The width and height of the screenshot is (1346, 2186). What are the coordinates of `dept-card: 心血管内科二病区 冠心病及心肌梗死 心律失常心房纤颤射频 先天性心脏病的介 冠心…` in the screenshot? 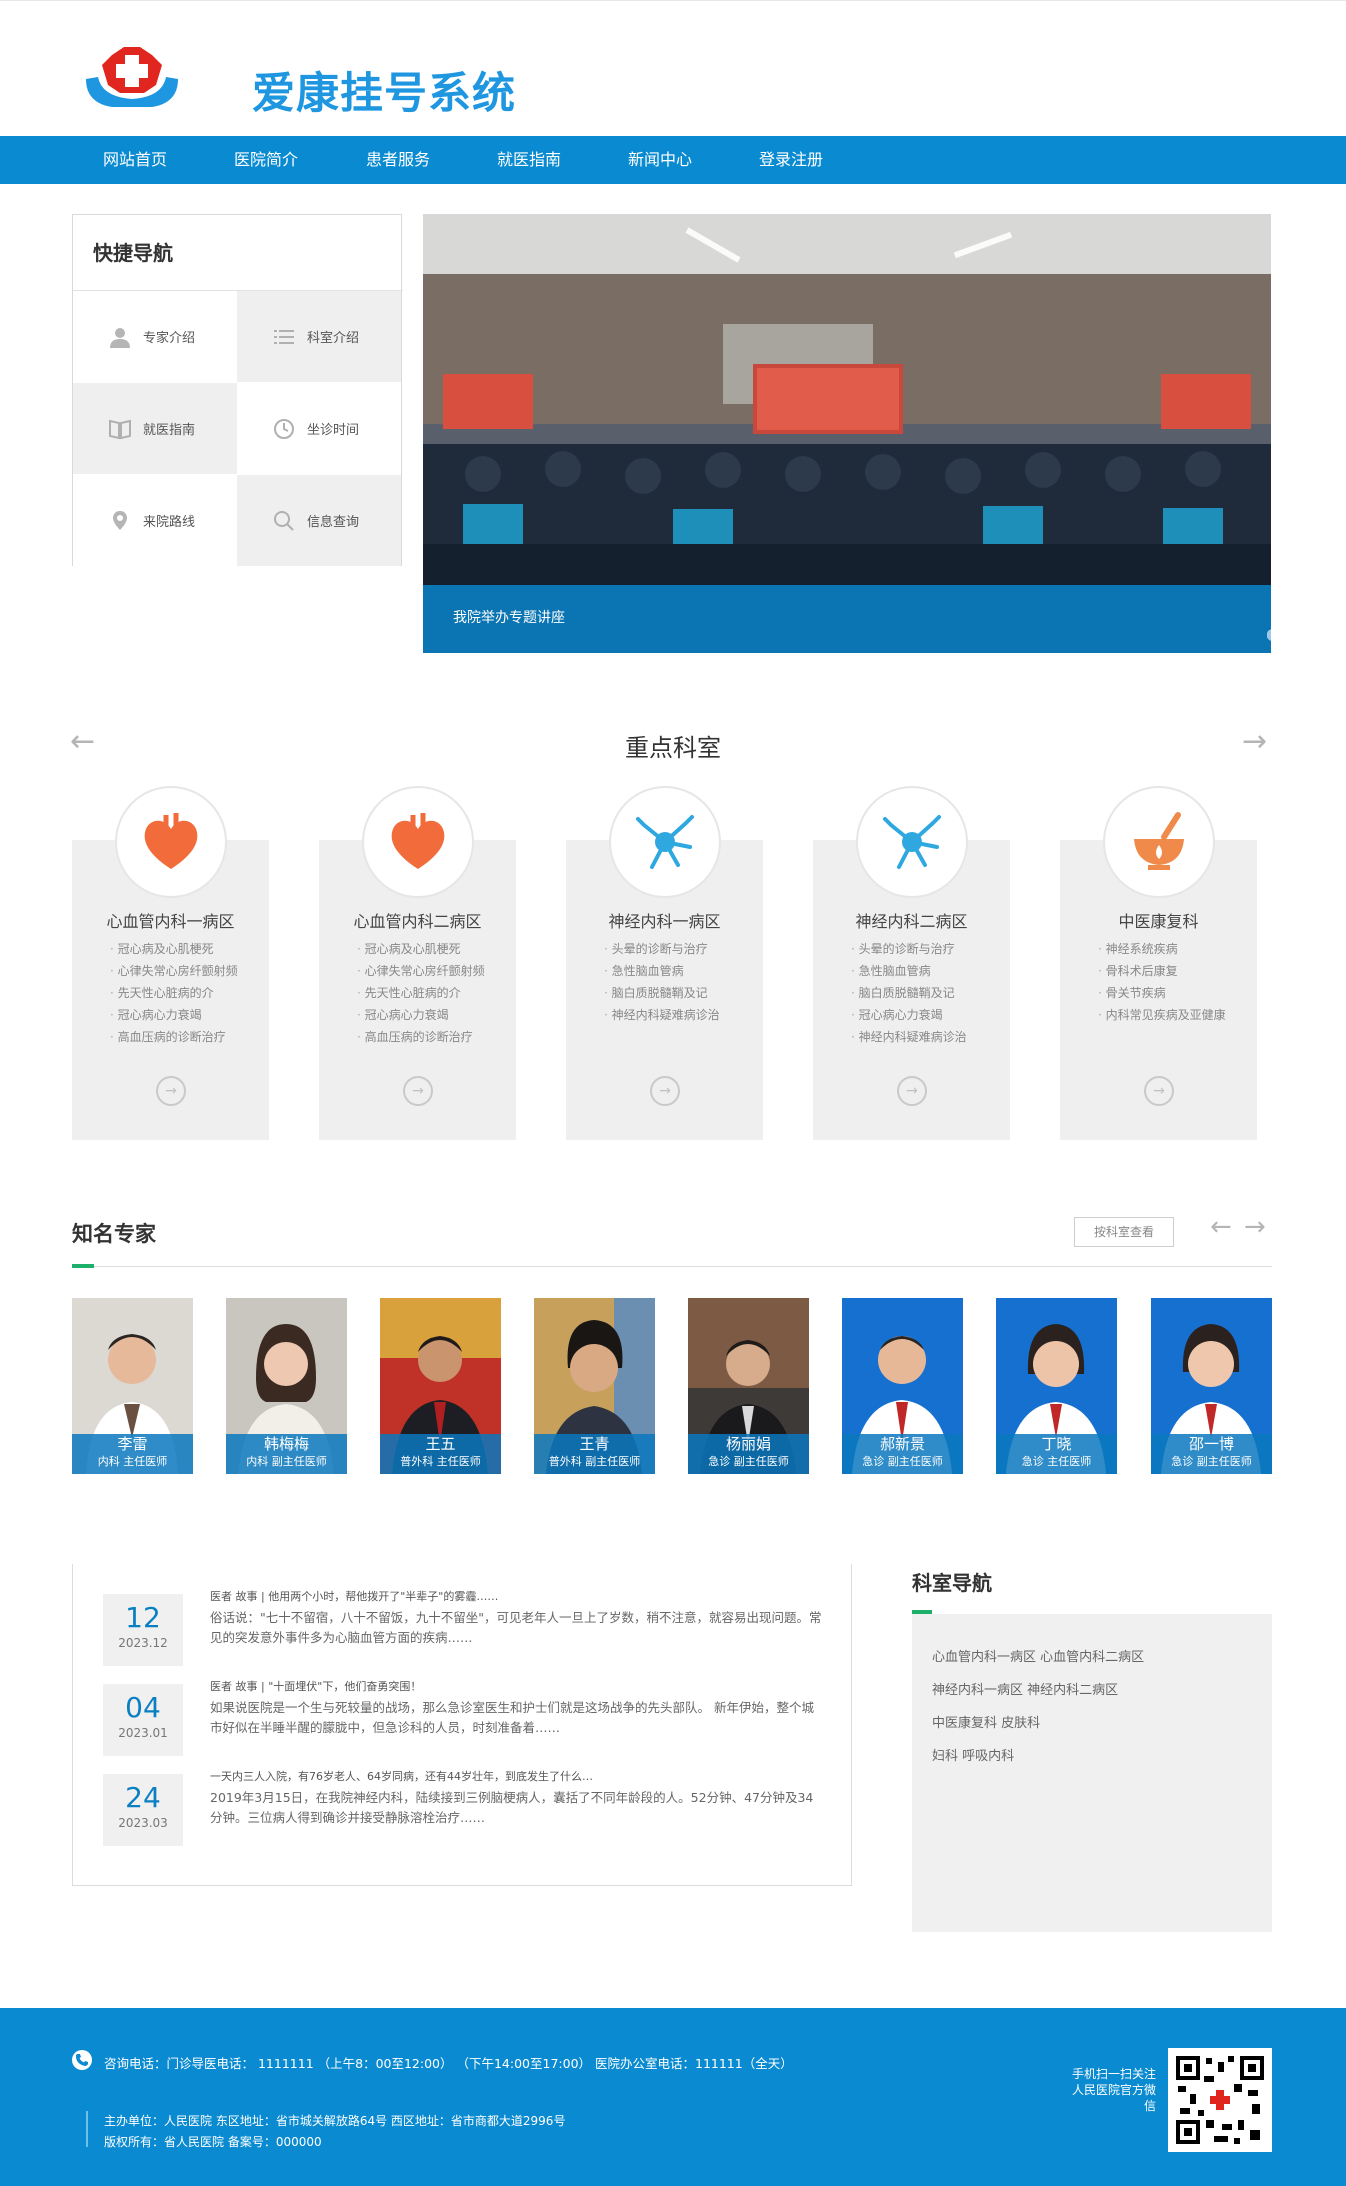 It's located at (417, 963).